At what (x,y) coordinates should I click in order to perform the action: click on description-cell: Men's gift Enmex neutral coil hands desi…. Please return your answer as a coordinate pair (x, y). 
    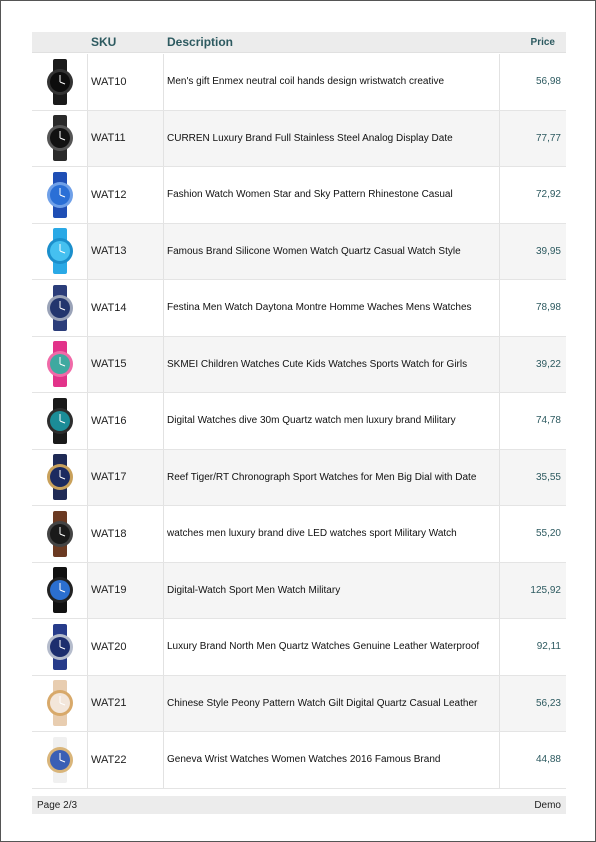
    Looking at the image, I should click on (332, 82).